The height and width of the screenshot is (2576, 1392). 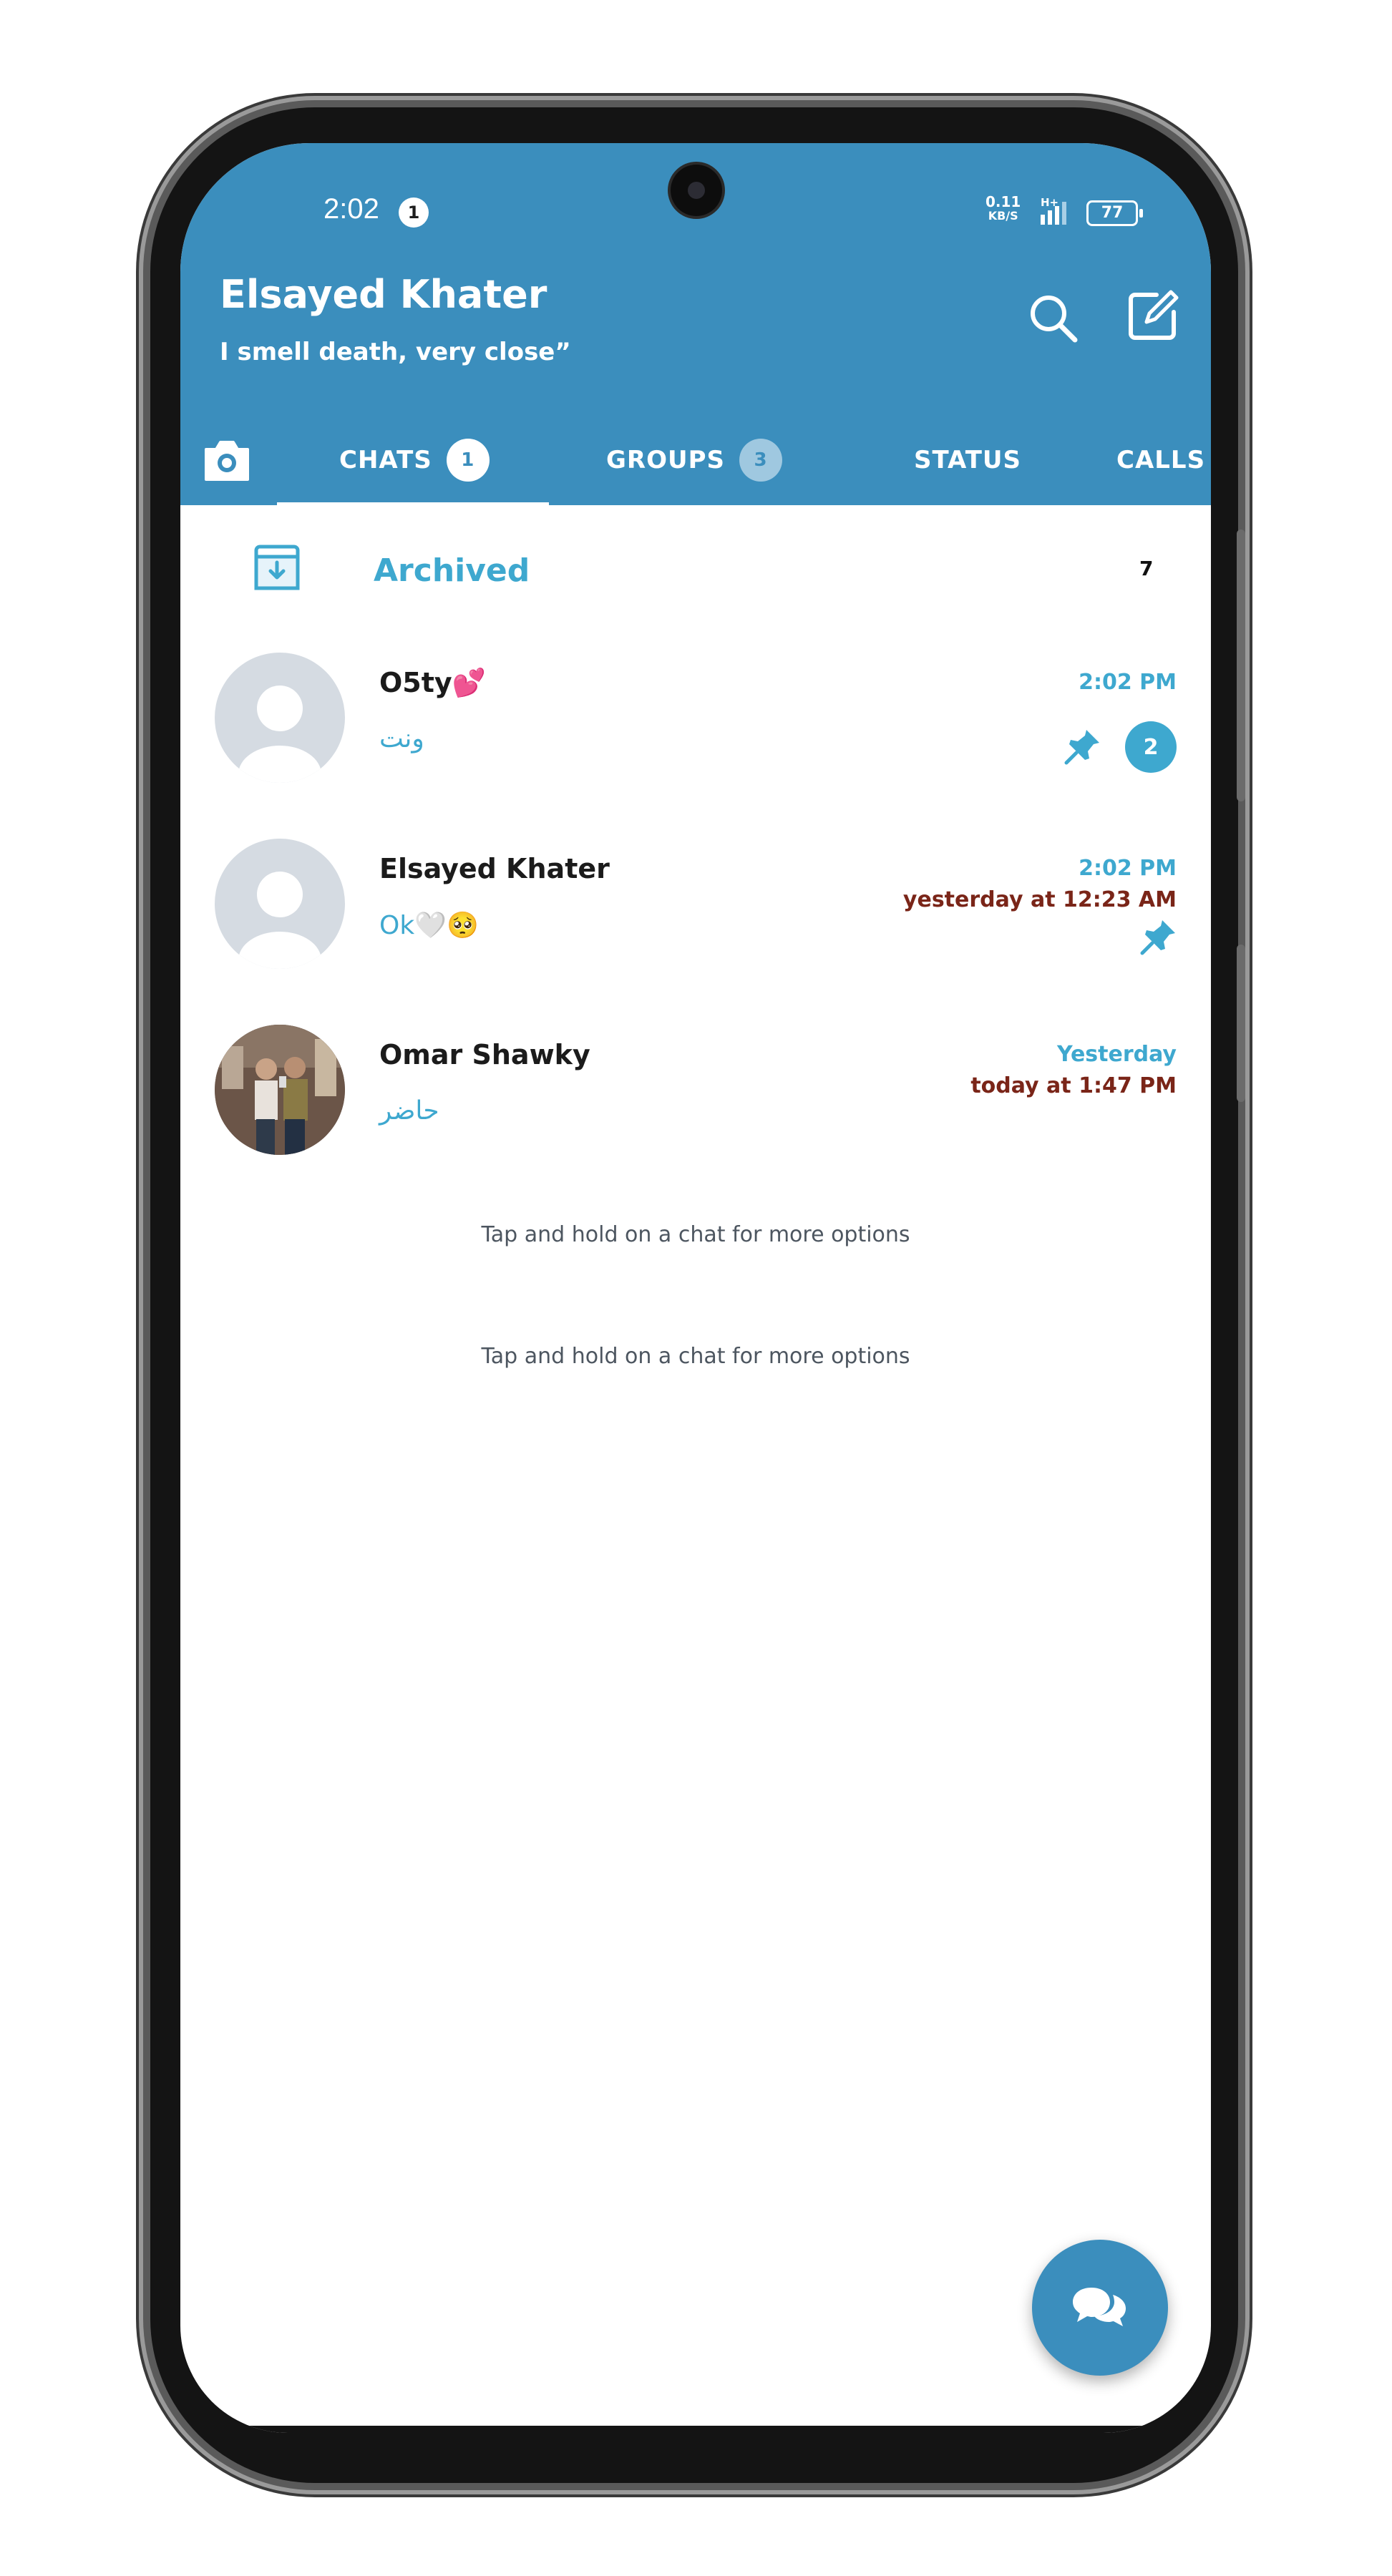 I want to click on tab-calls: CALLS, so click(x=1160, y=460).